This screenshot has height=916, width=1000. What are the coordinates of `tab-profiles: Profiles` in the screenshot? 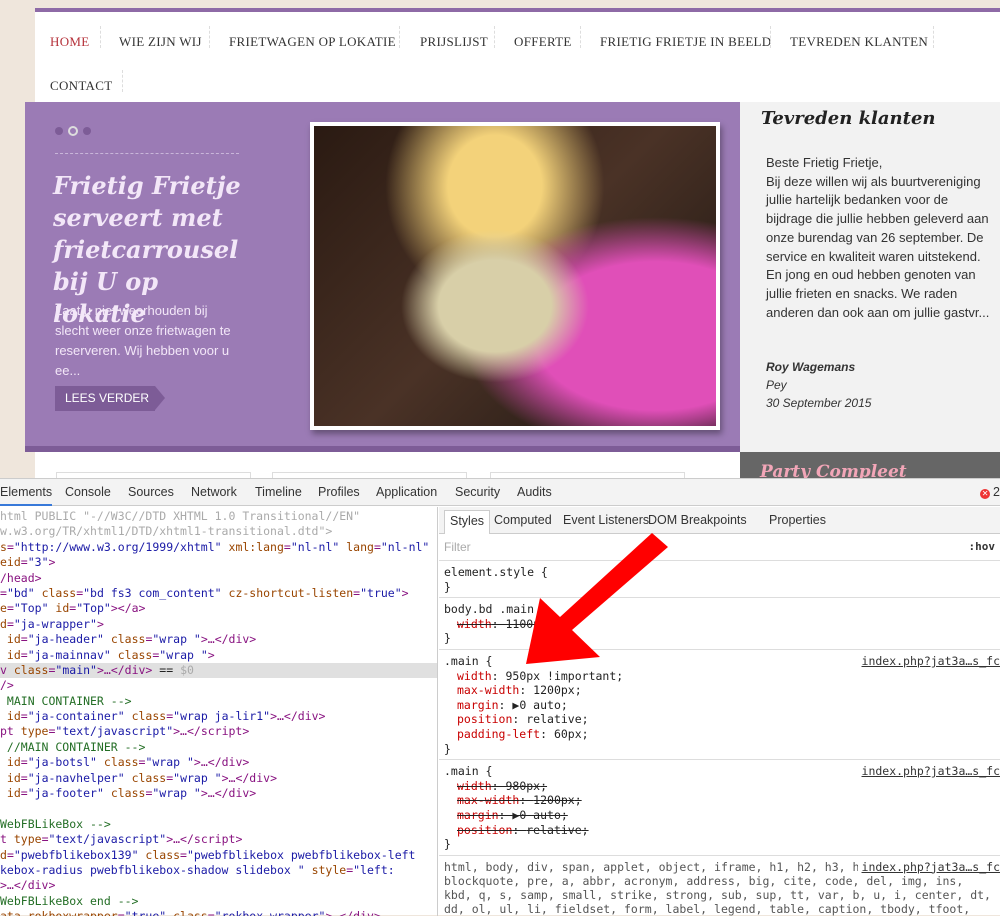 It's located at (339, 492).